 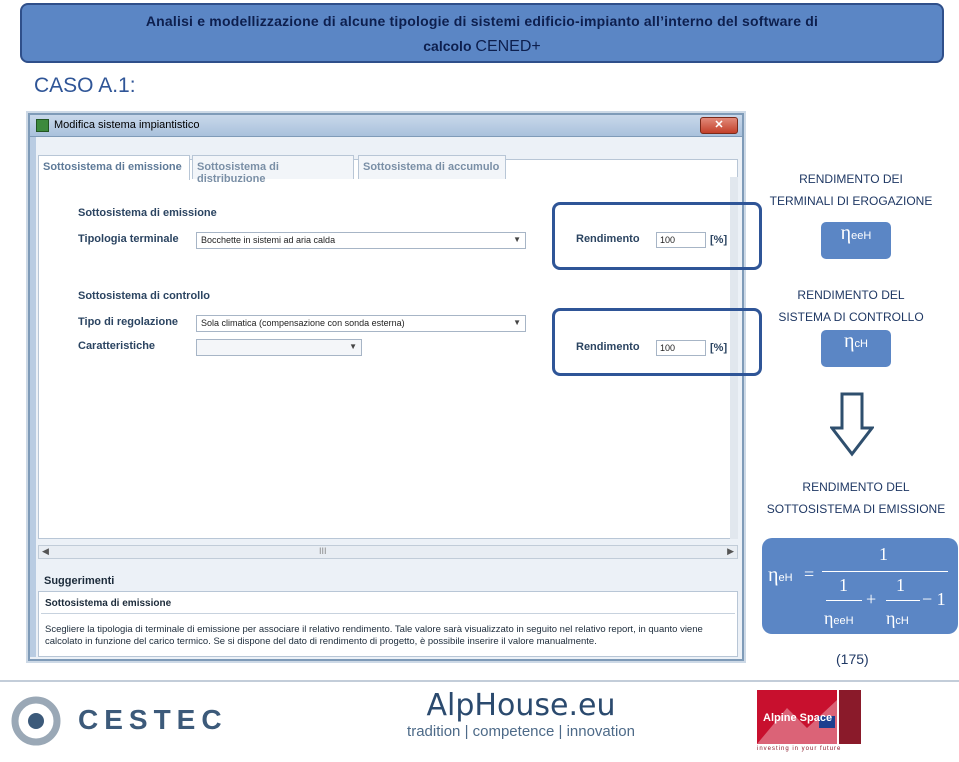 I want to click on tab-distribuzione: Sottosistema di distribuzione, so click(x=273, y=170).